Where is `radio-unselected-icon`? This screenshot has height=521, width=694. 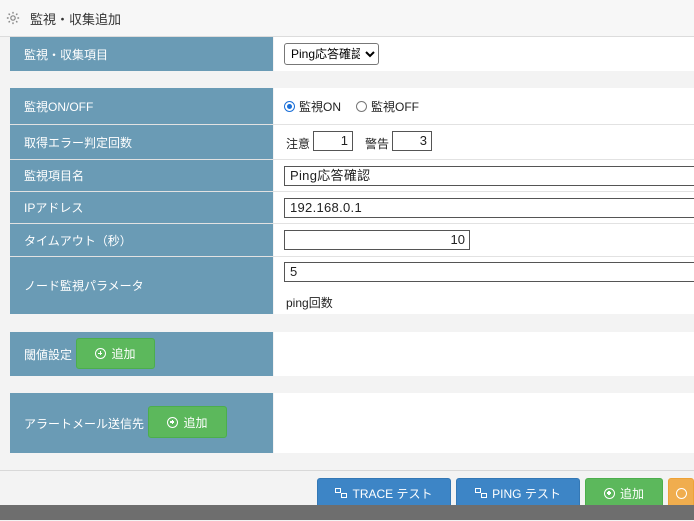 radio-unselected-icon is located at coordinates (361, 106).